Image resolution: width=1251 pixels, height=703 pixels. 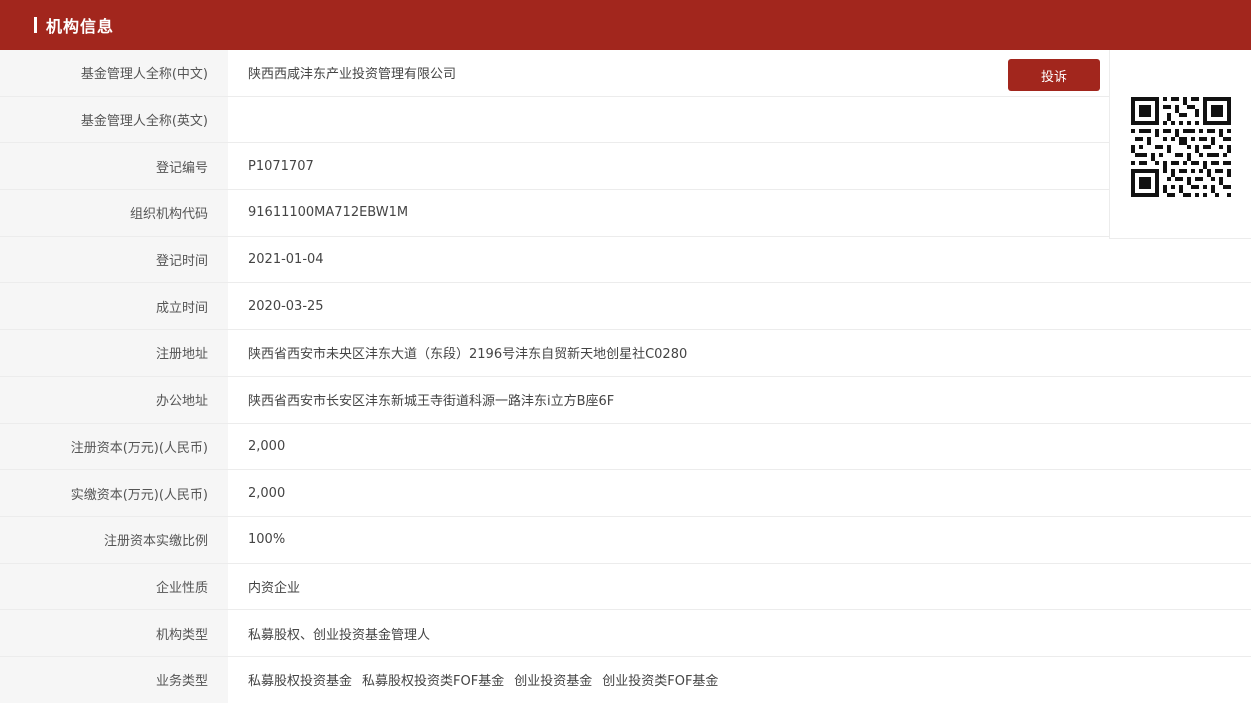 What do you see at coordinates (80, 26) in the screenshot?
I see `section-title: 机构信息` at bounding box center [80, 26].